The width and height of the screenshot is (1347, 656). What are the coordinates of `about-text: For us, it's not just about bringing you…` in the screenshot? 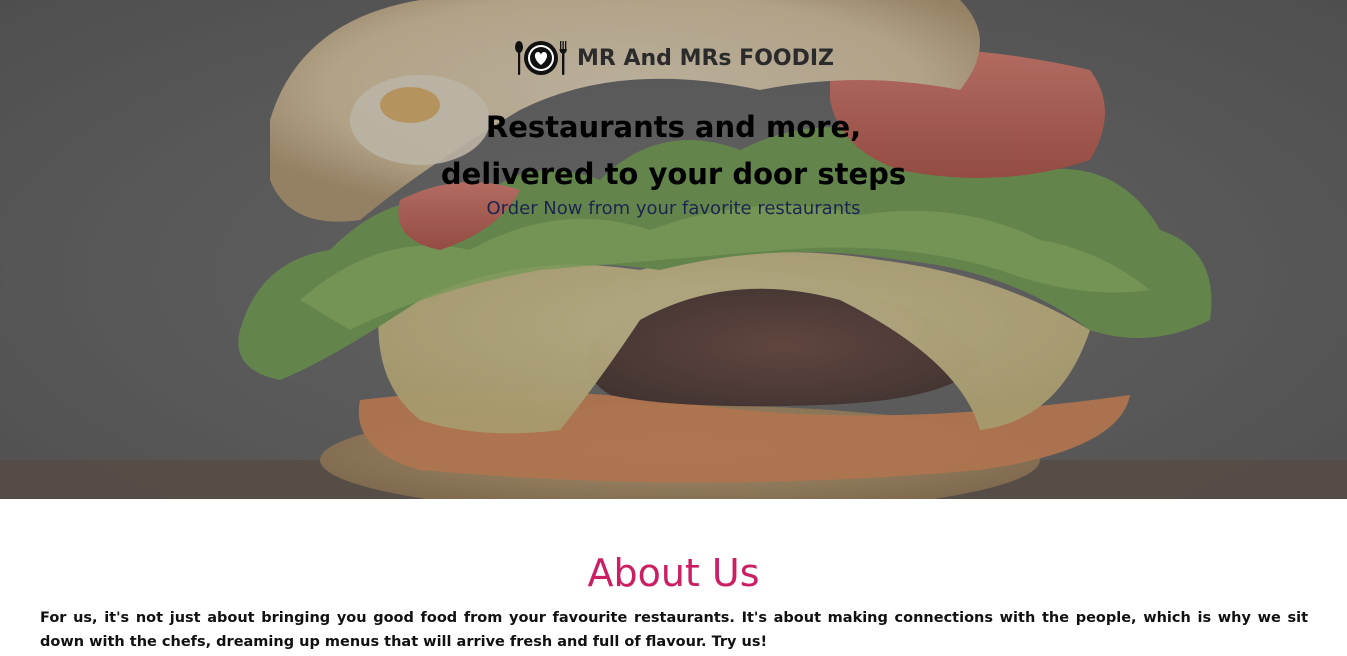 It's located at (674, 630).